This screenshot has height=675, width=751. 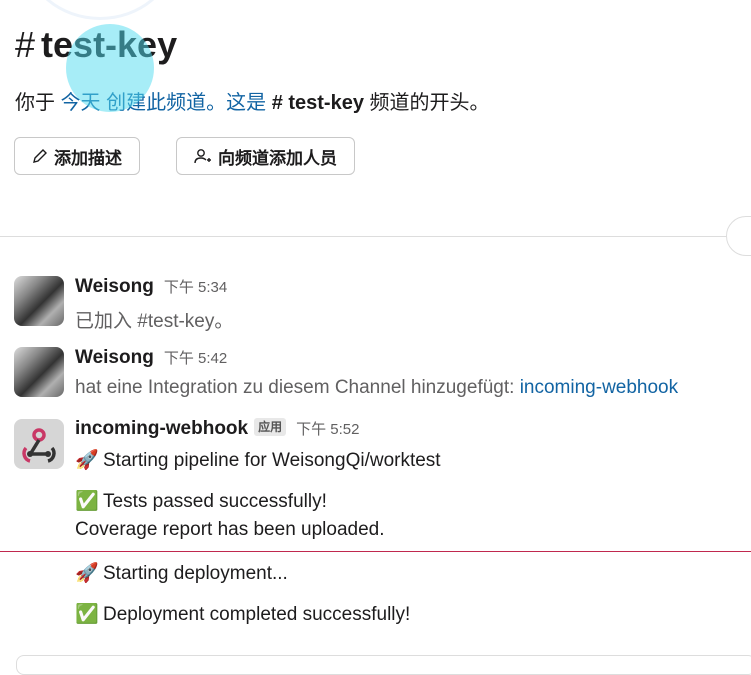 I want to click on message-text: 已加入 #test-key。, so click(x=154, y=321).